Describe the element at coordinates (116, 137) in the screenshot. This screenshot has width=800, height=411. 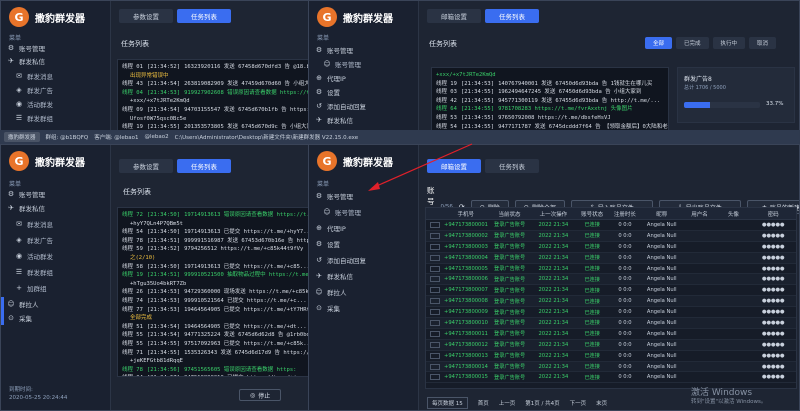
I see `taskbar-client1: 客户端: @lebao1` at that location.